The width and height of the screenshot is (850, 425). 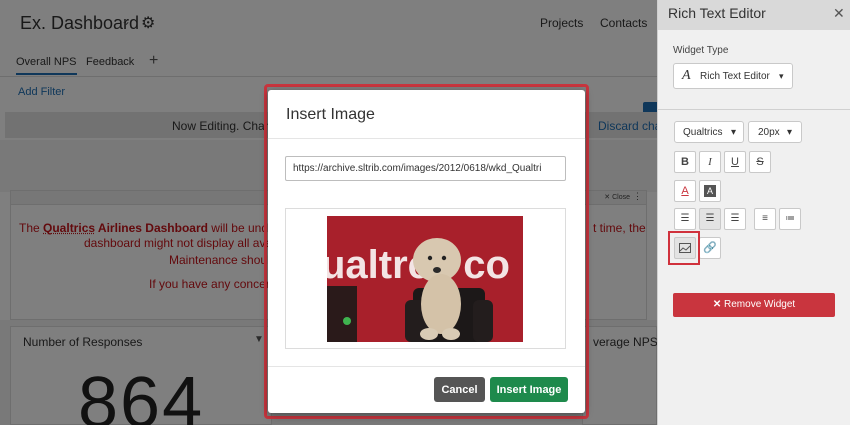 I want to click on panel-header: Rich Text Editor ✕, so click(x=754, y=15).